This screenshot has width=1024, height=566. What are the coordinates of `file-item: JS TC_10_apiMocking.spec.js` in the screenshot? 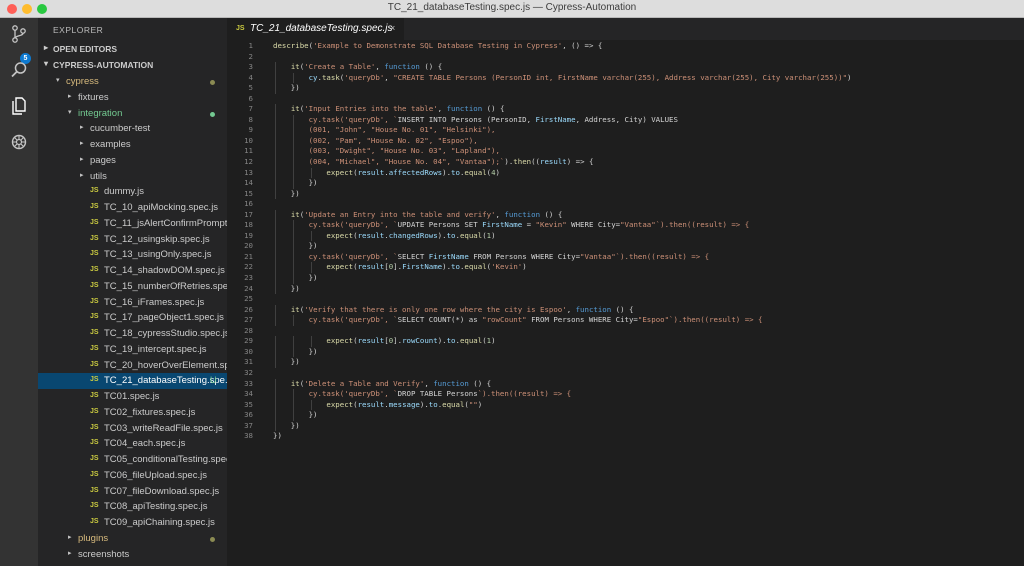 It's located at (132, 208).